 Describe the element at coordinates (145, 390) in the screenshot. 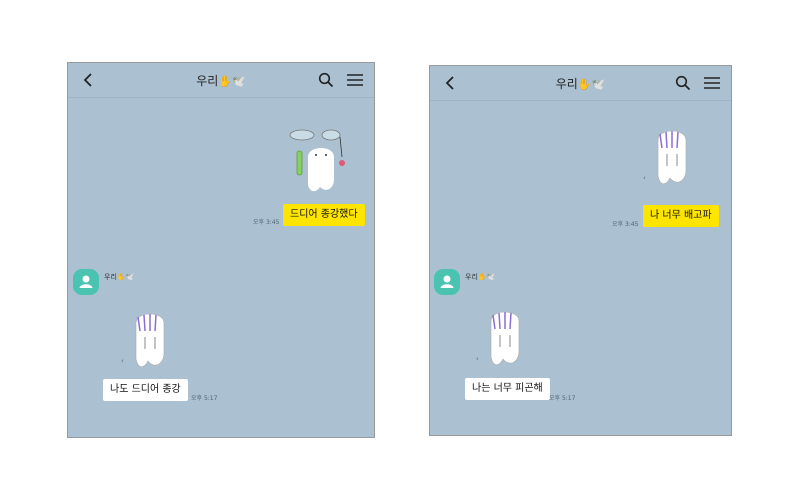

I see `received-message-bubble: 나도 드디어 종강` at that location.